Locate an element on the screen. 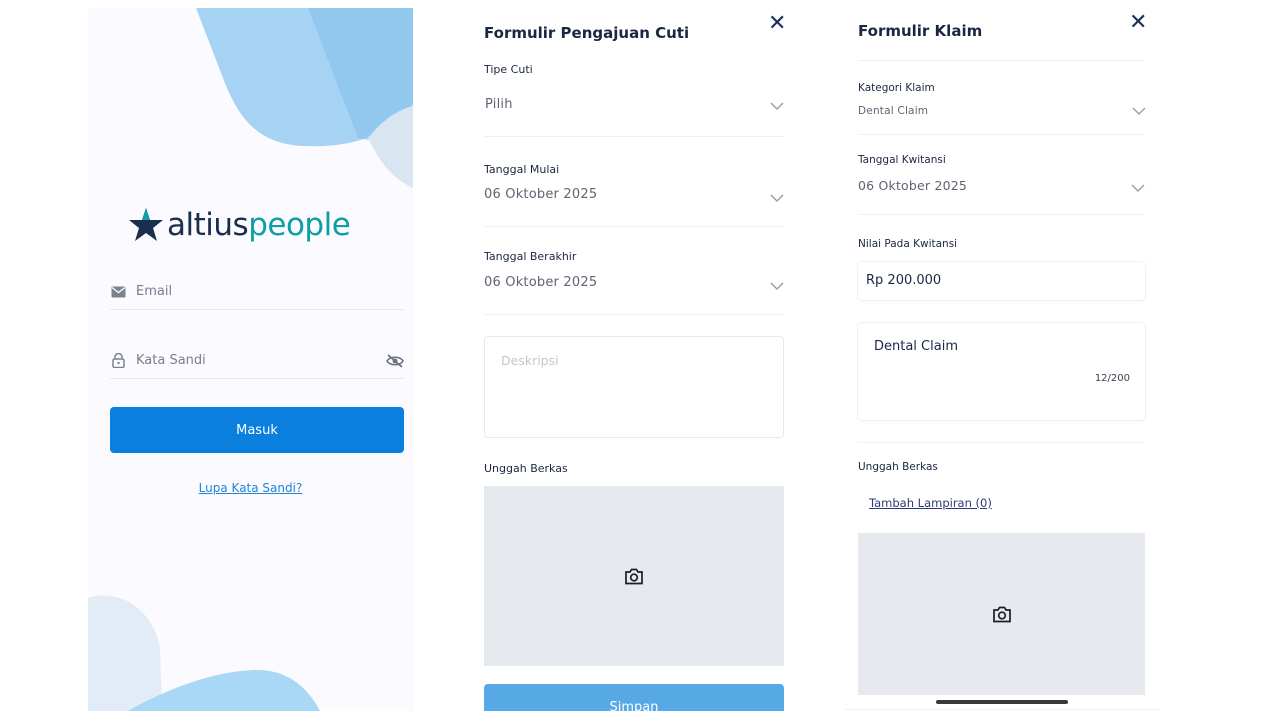  forgot-password-link: Lupa Kata Sandi? is located at coordinates (250, 488).